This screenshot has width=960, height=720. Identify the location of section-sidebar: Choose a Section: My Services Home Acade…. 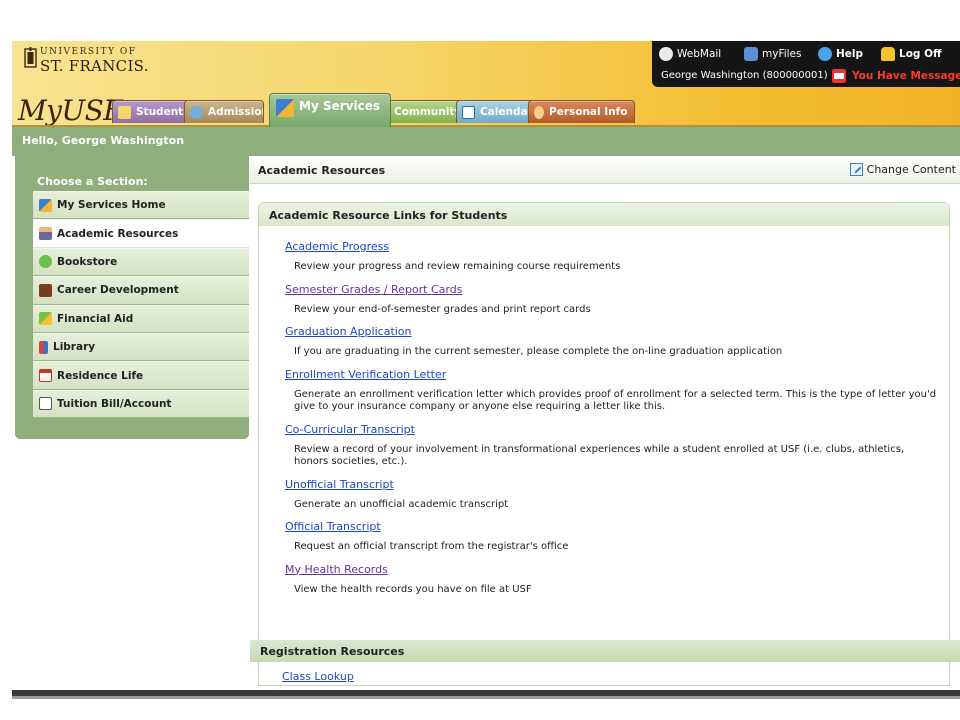
(132, 297).